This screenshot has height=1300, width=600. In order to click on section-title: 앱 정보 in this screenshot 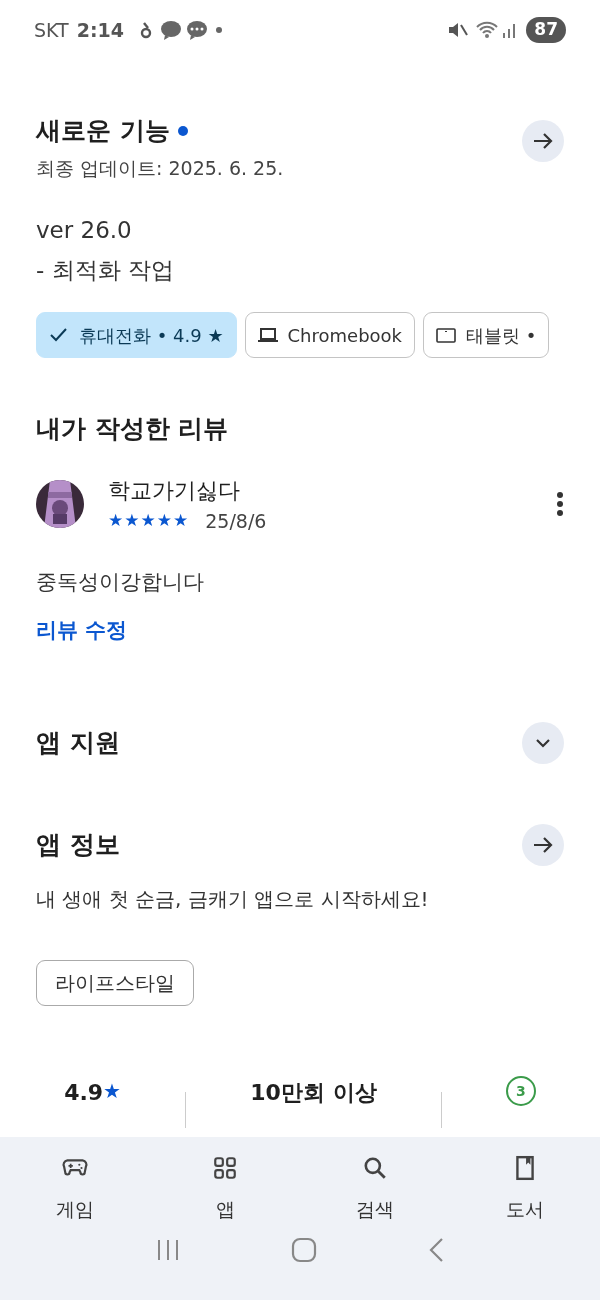, I will do `click(78, 845)`.